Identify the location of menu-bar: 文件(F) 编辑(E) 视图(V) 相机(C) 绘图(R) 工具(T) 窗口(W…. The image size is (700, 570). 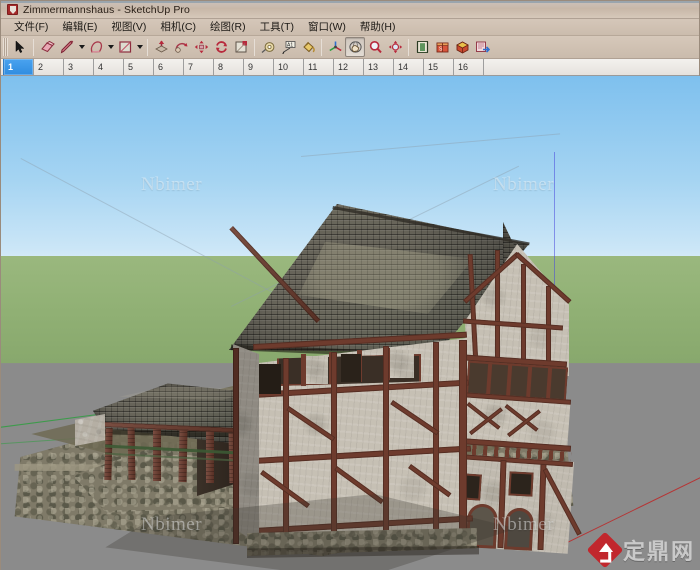
(350, 27).